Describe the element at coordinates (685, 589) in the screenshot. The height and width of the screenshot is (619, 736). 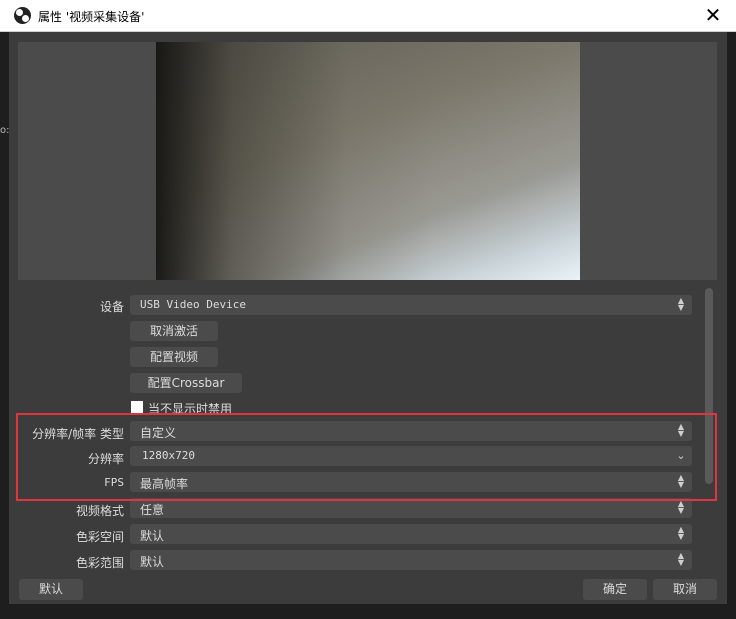
I see `cancel-button: 取消` at that location.